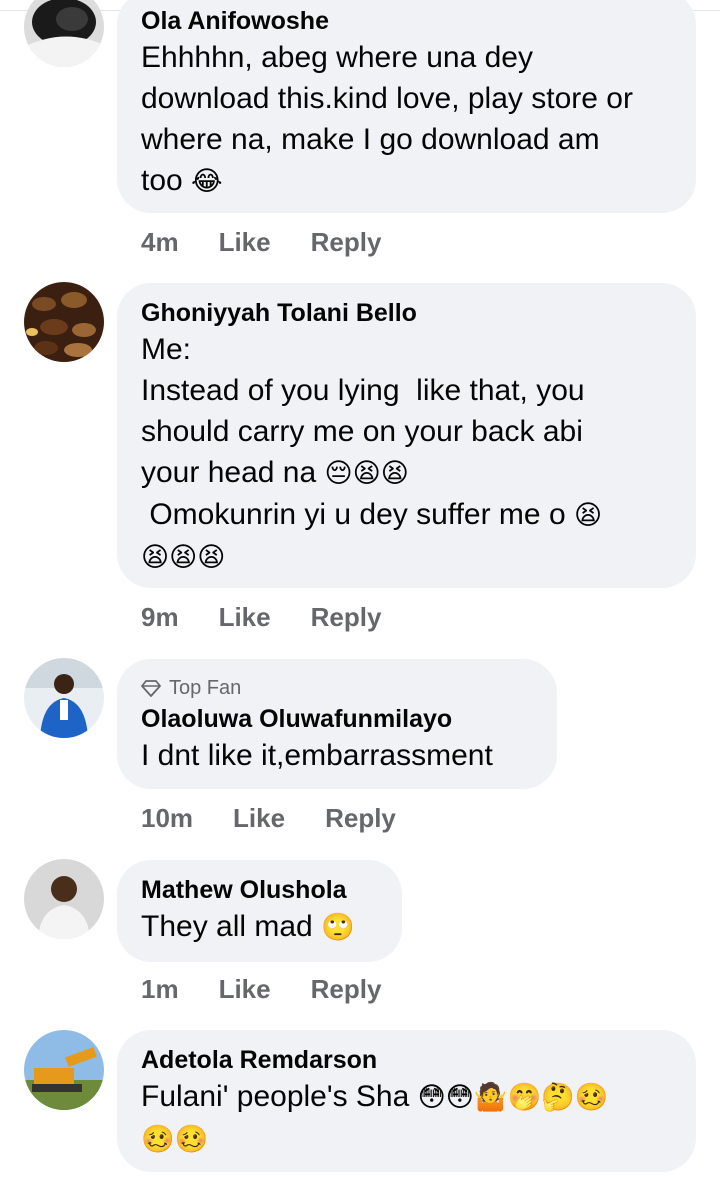 The image size is (720, 1178). Describe the element at coordinates (406, 313) in the screenshot. I see `commenter-name: Ghoniyyah Tolani Bello` at that location.